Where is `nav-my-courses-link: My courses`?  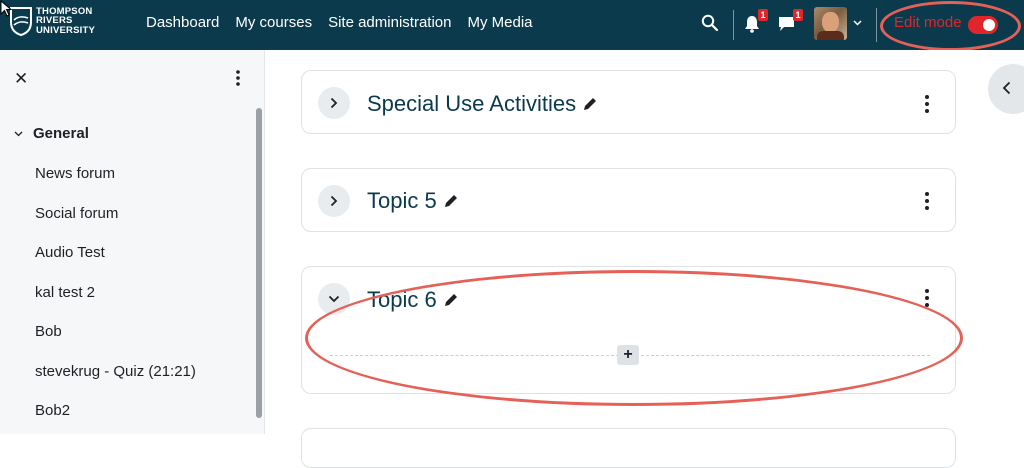
nav-my-courses-link: My courses is located at coordinates (273, 22).